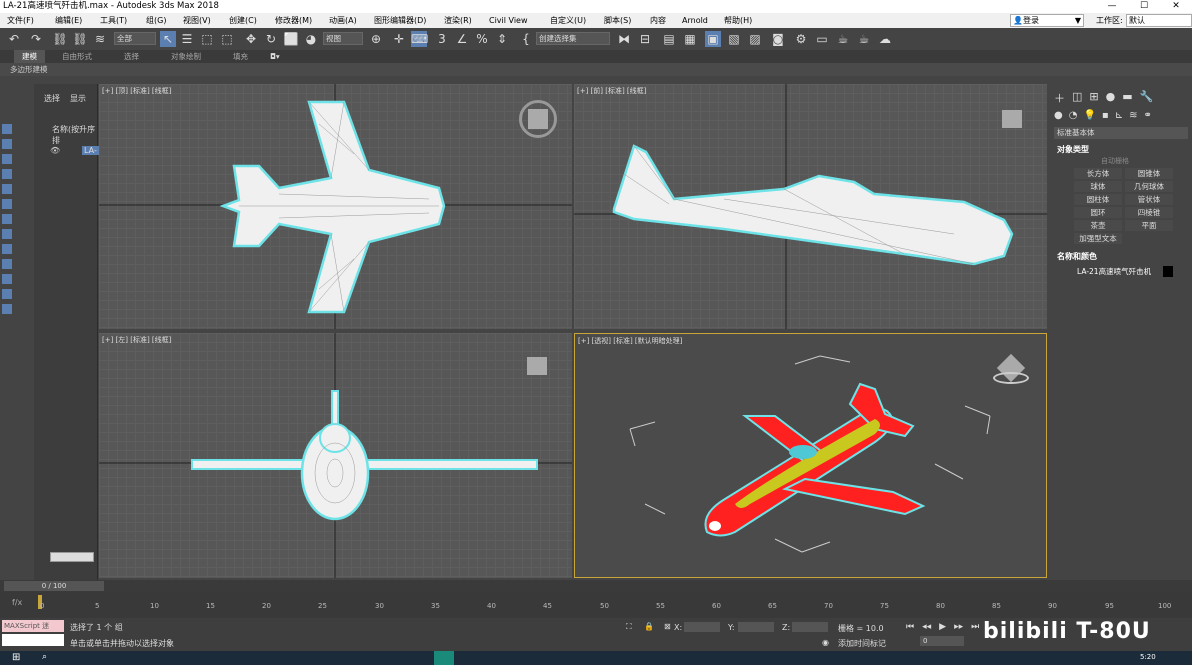 The width and height of the screenshot is (1192, 665). I want to click on cylinder-button: 圆柱体, so click(1098, 199).